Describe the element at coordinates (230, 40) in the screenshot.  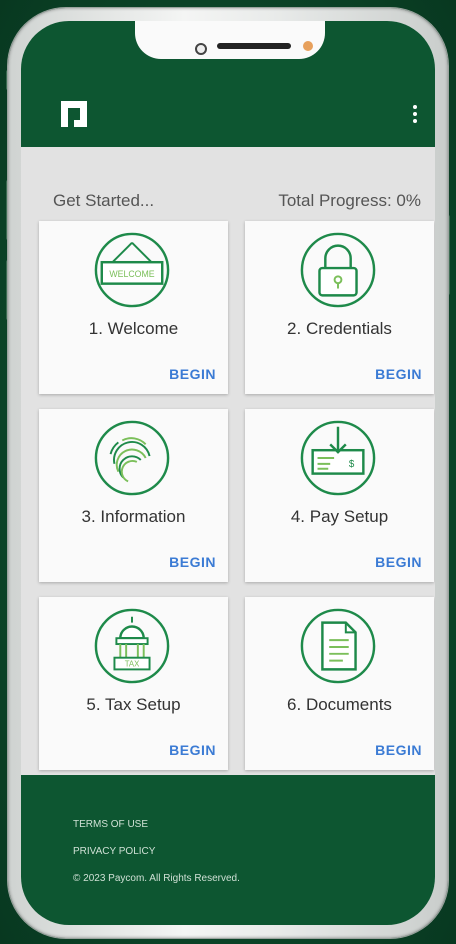
I see `phone-notch` at that location.